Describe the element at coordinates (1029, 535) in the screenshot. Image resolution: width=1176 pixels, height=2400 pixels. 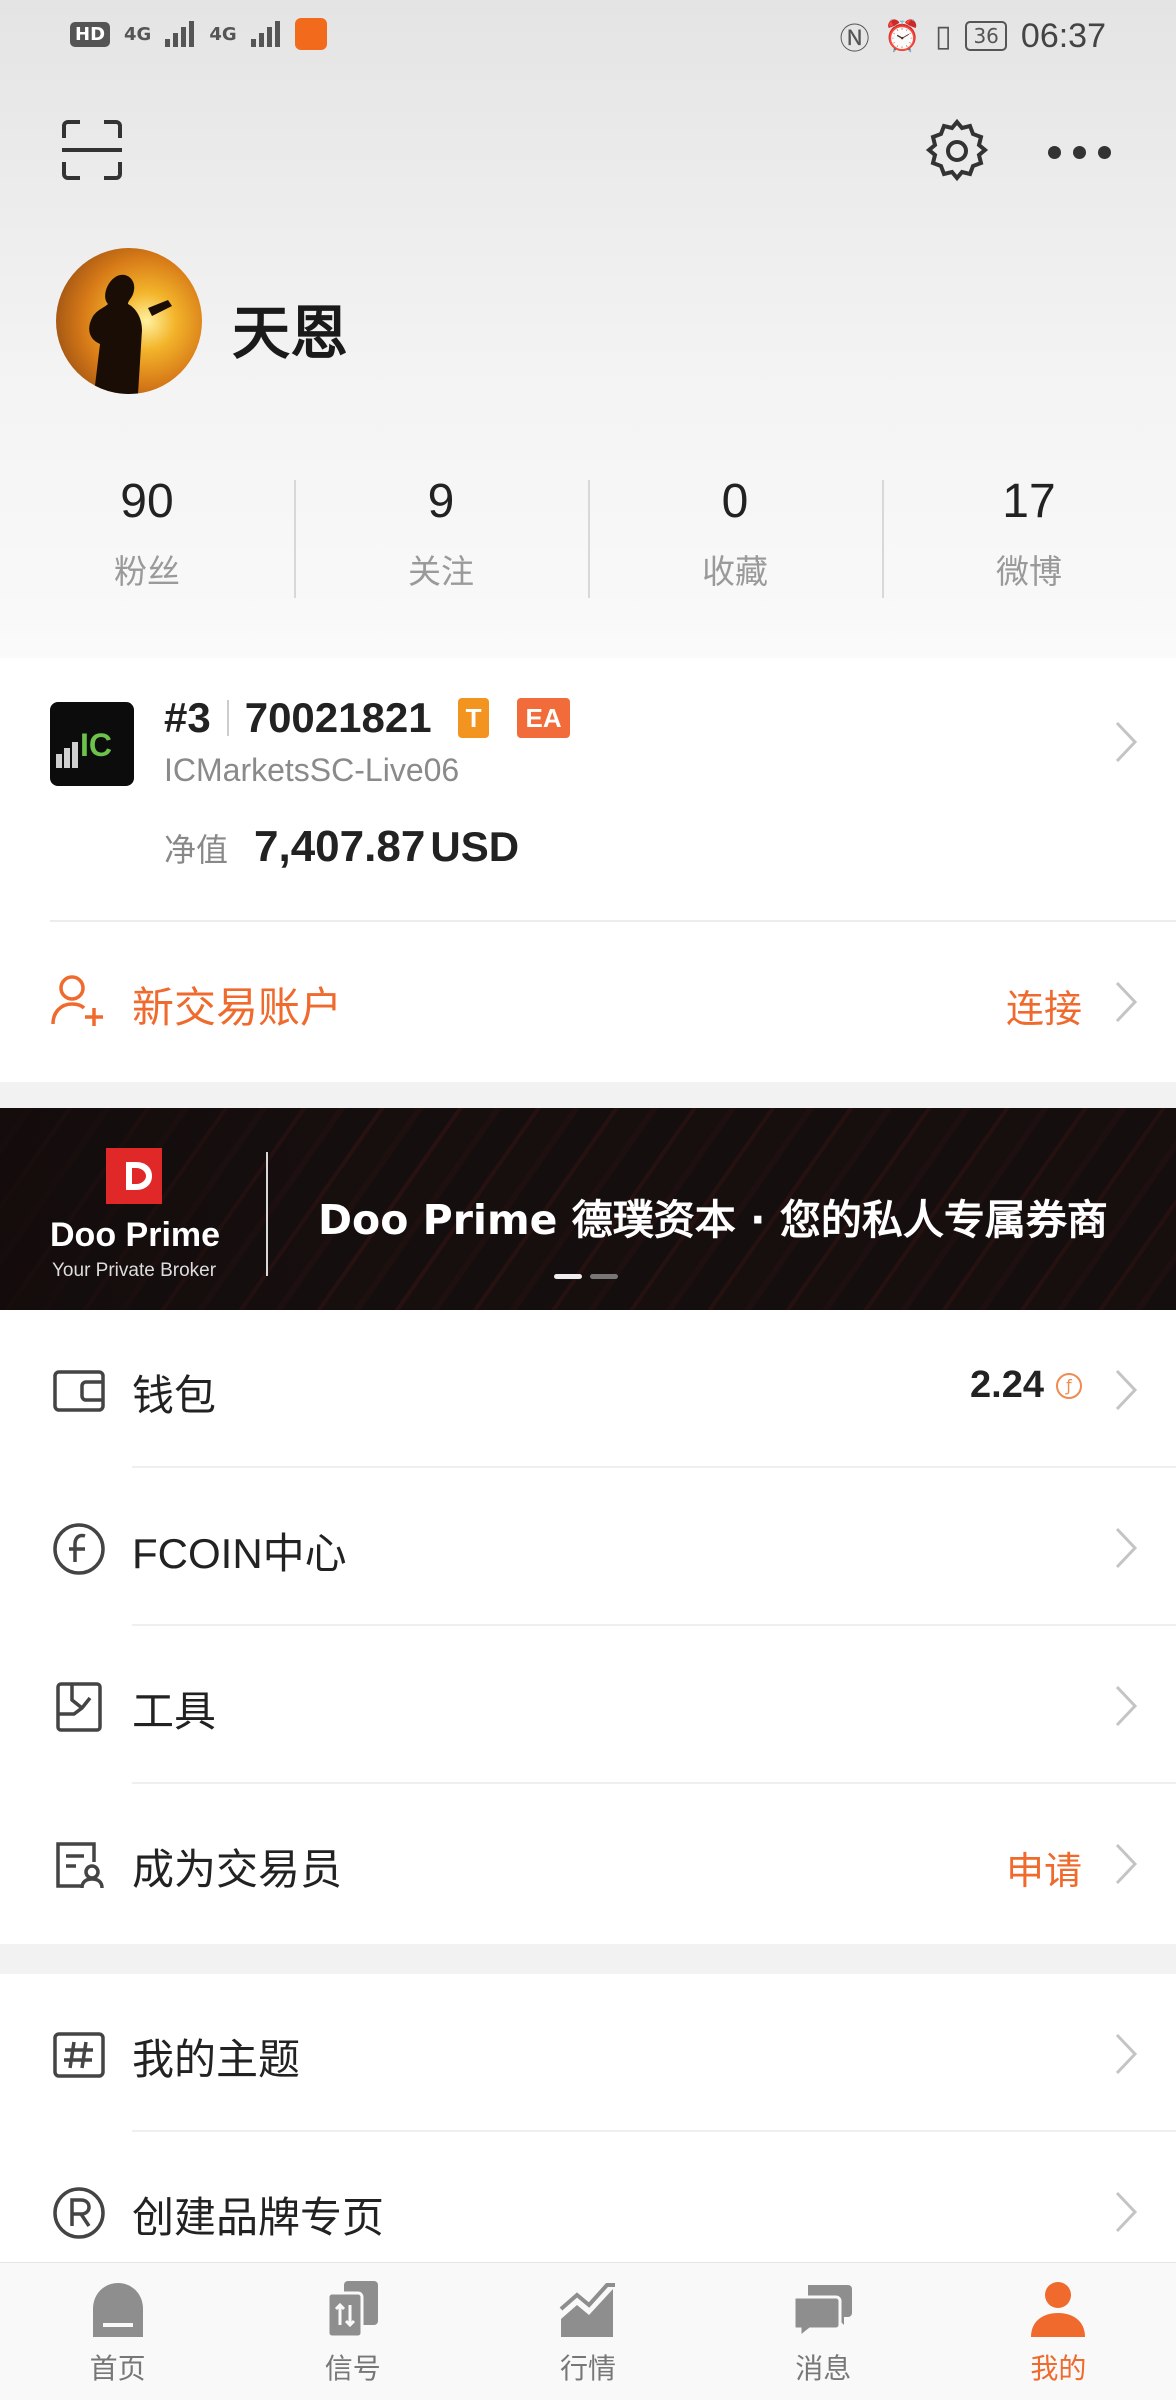
I see `stat-posts: 17 微博` at that location.